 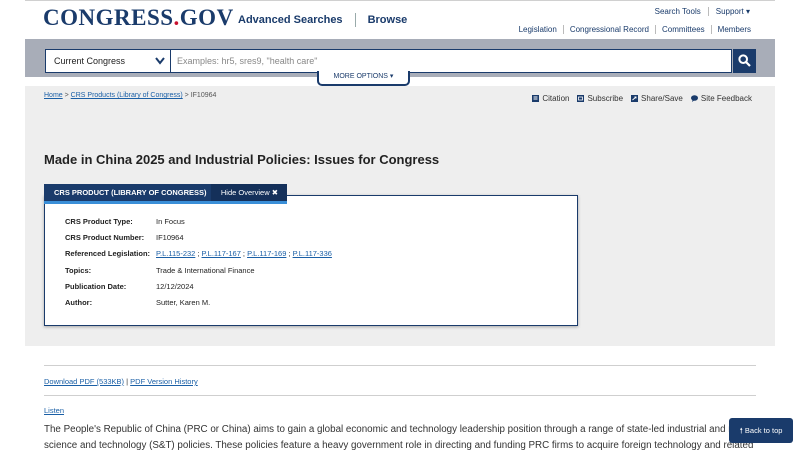 I want to click on overview-row-author: Author: Sutter, Karen M., so click(x=137, y=302).